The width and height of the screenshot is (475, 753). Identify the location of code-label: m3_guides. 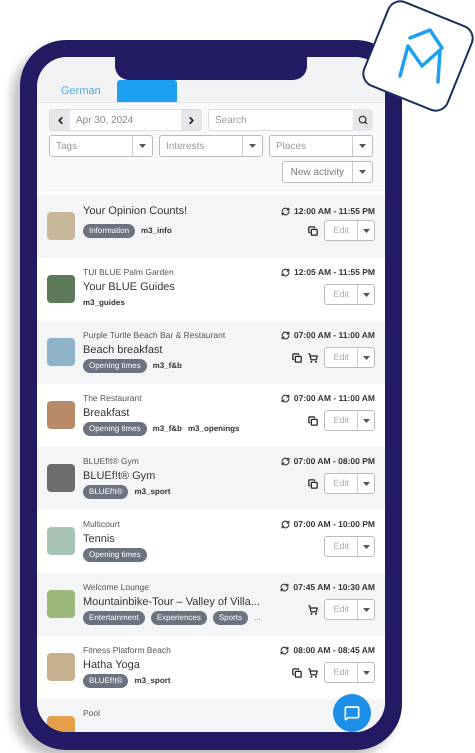
(104, 303).